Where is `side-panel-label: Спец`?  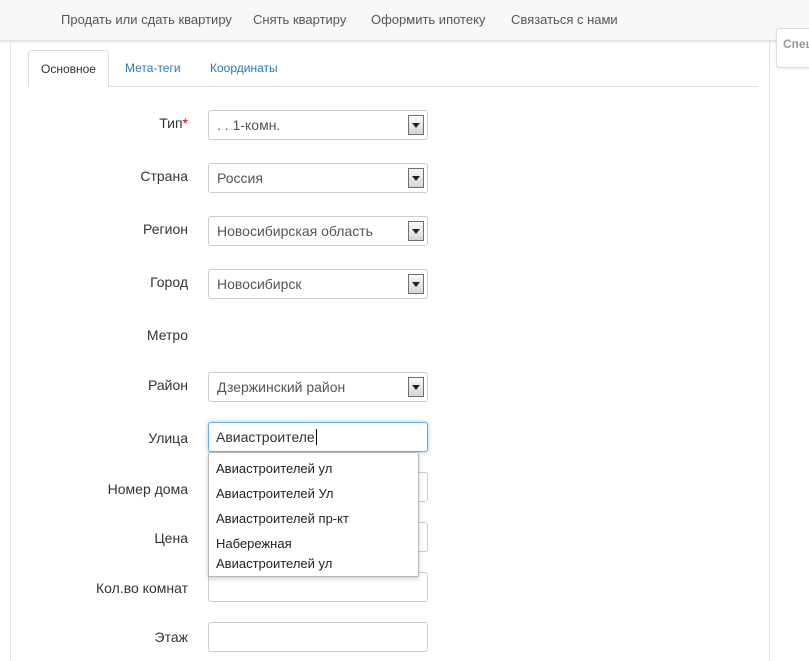
side-panel-label: Спец is located at coordinates (796, 44).